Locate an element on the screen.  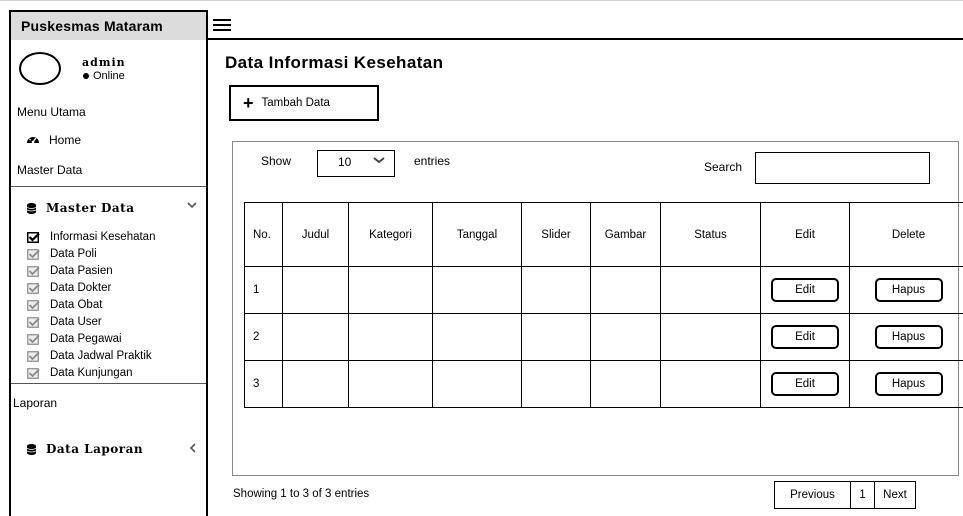
pagination-next-button: Next is located at coordinates (895, 495).